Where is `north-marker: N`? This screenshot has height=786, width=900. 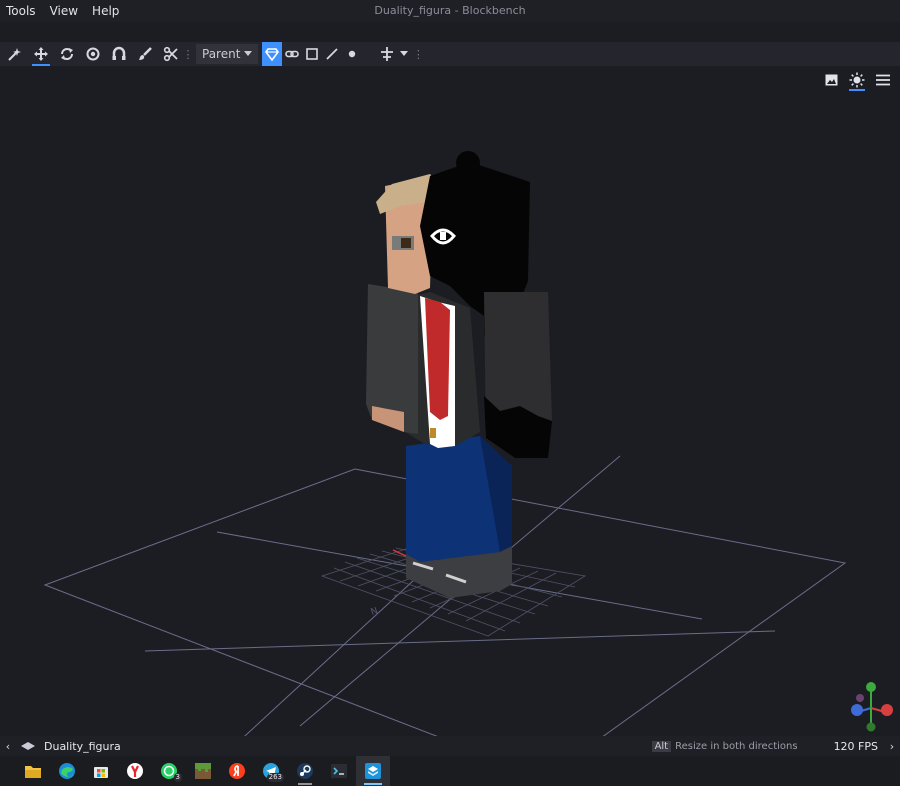 north-marker: N is located at coordinates (375, 612).